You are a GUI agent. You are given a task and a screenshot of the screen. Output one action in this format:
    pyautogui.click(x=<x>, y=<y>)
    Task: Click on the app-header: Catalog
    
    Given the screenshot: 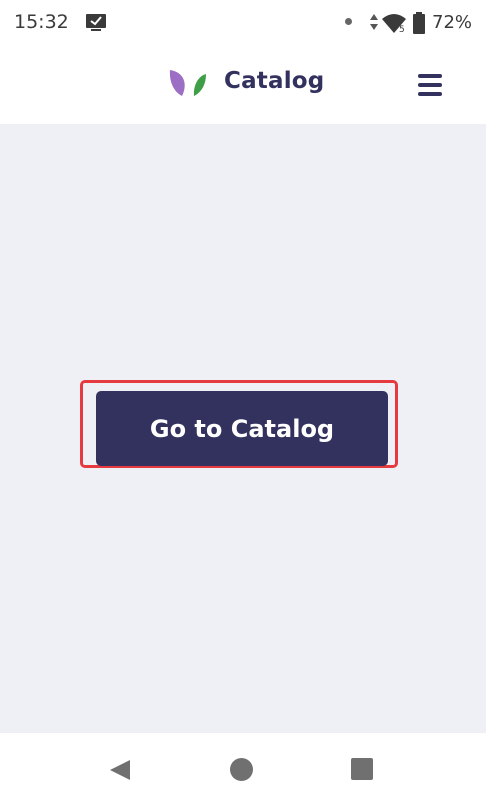 What is the action you would take?
    pyautogui.click(x=243, y=85)
    